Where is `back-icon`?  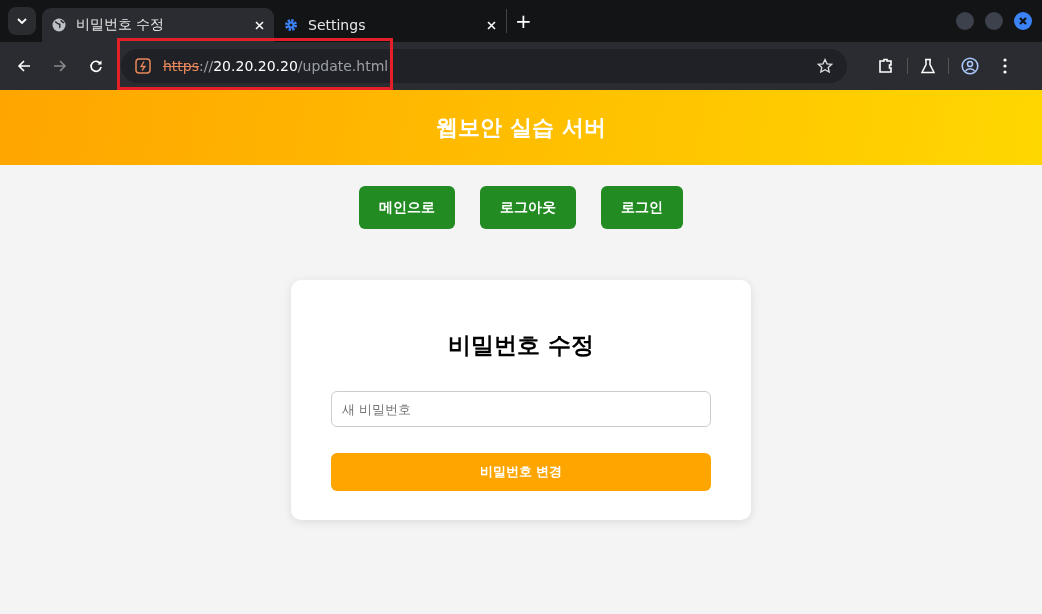
back-icon is located at coordinates (24, 66).